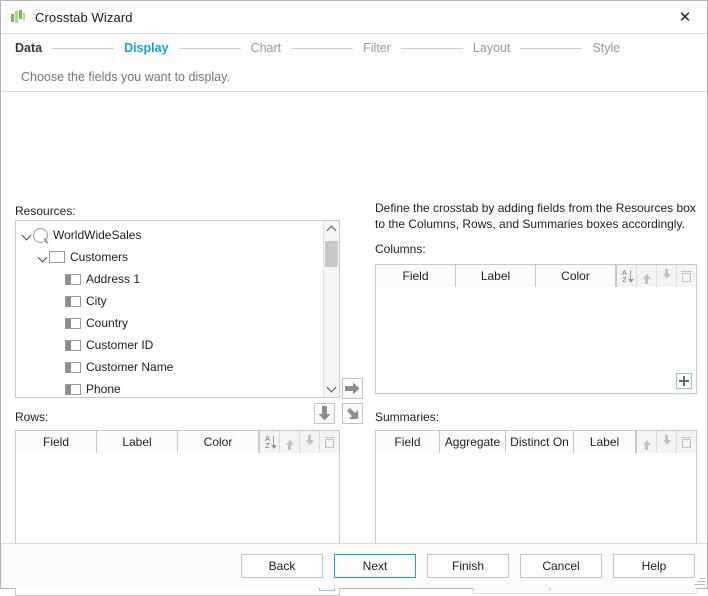  What do you see at coordinates (416, 276) in the screenshot?
I see `column-header-field: Field` at bounding box center [416, 276].